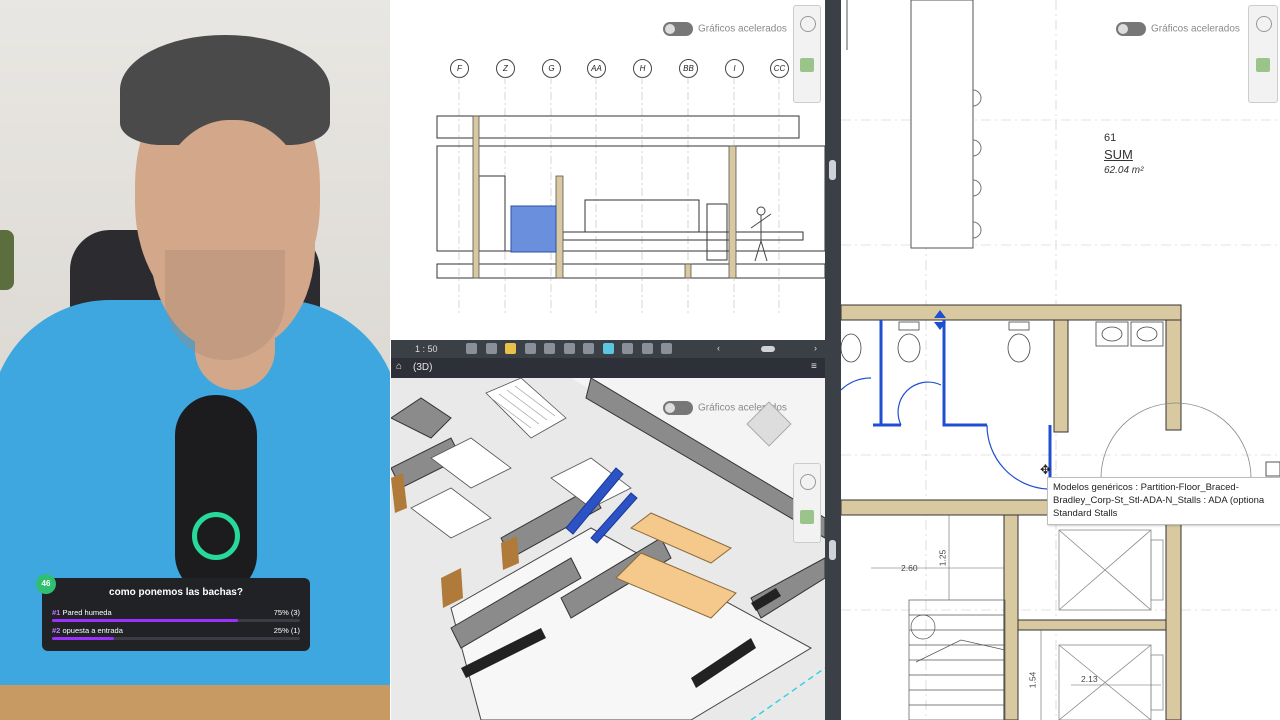 This screenshot has height=720, width=1280. I want to click on poll-option-2: #2 opuesta a entrada 25% (1), so click(176, 635).